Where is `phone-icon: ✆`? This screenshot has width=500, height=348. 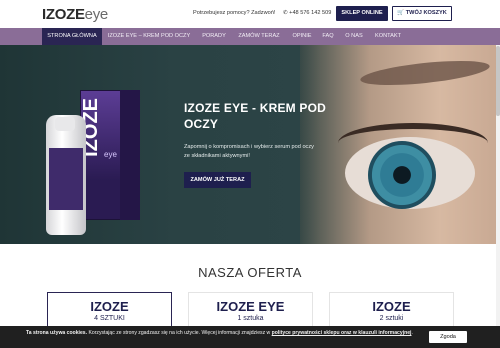 phone-icon: ✆ is located at coordinates (285, 13).